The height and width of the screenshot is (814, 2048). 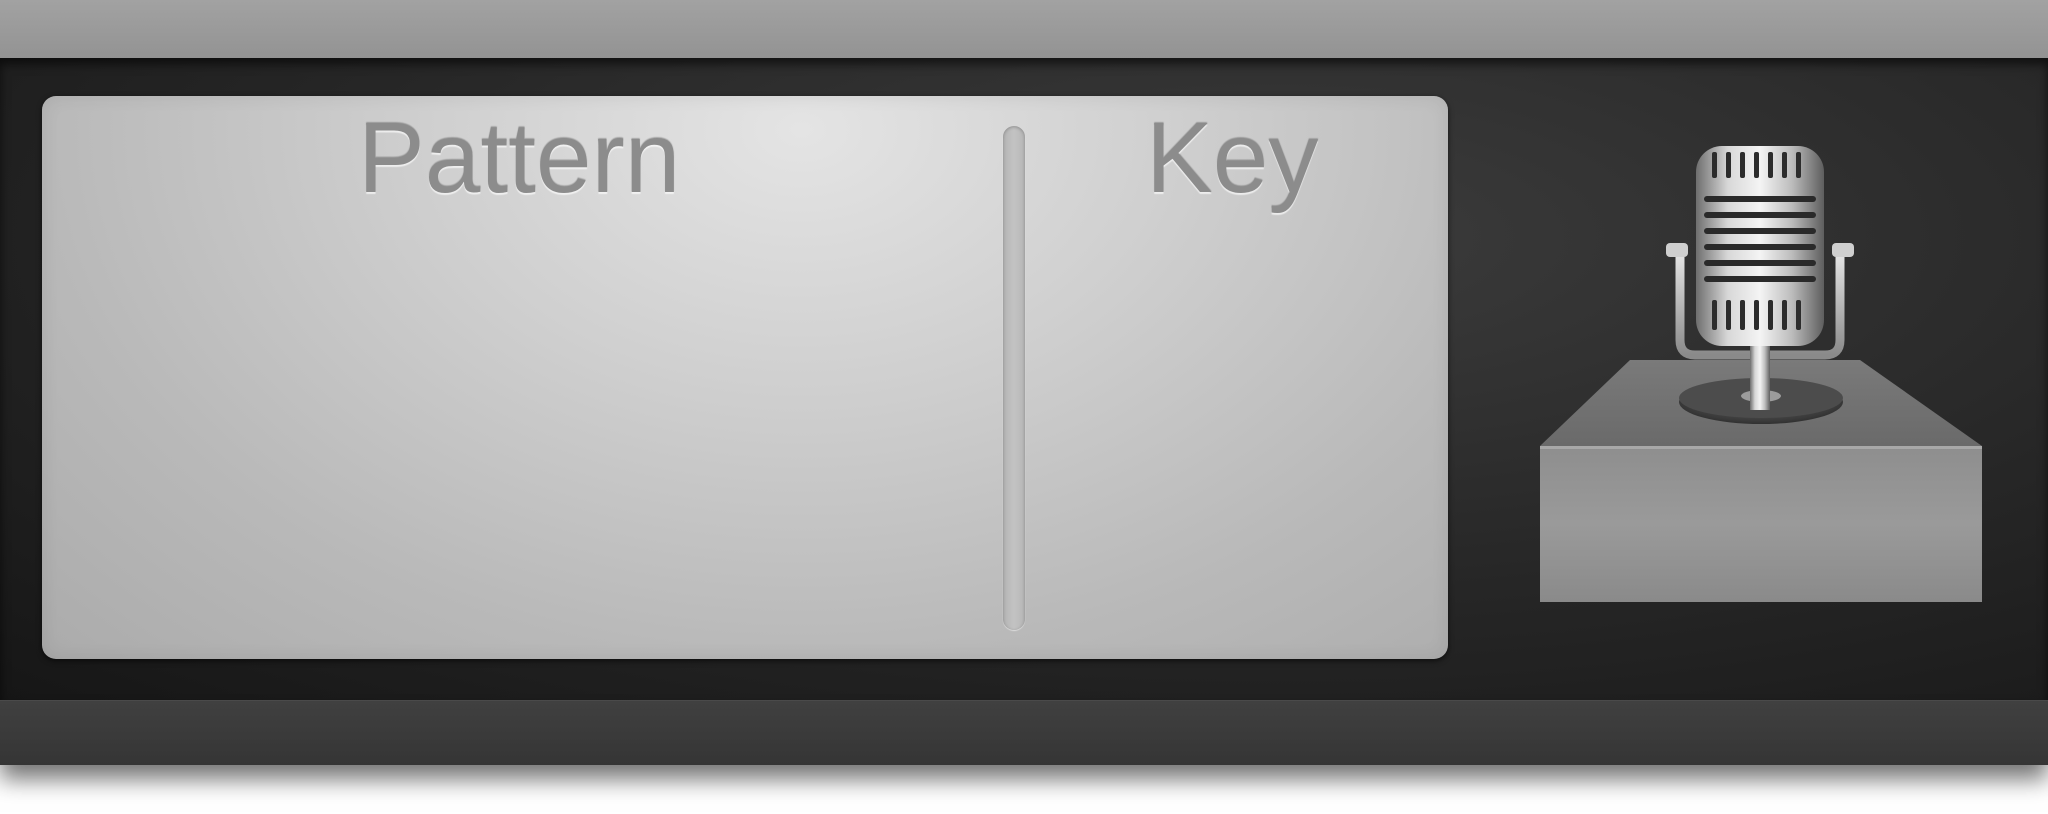 I want to click on microphone-icon, so click(x=1760, y=285).